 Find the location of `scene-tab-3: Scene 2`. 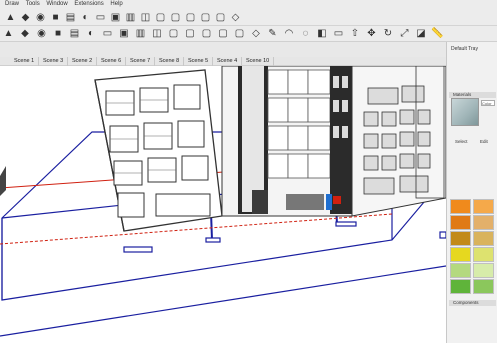

scene-tab-3: Scene 2 is located at coordinates (83, 61).